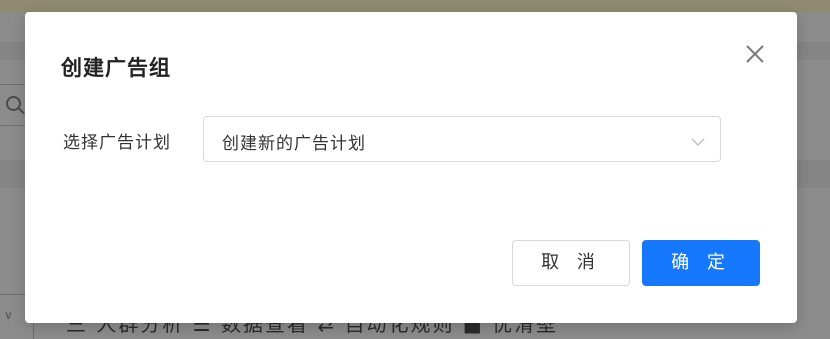 The image size is (830, 339). I want to click on chevron-down-icon: ∨, so click(8, 315).